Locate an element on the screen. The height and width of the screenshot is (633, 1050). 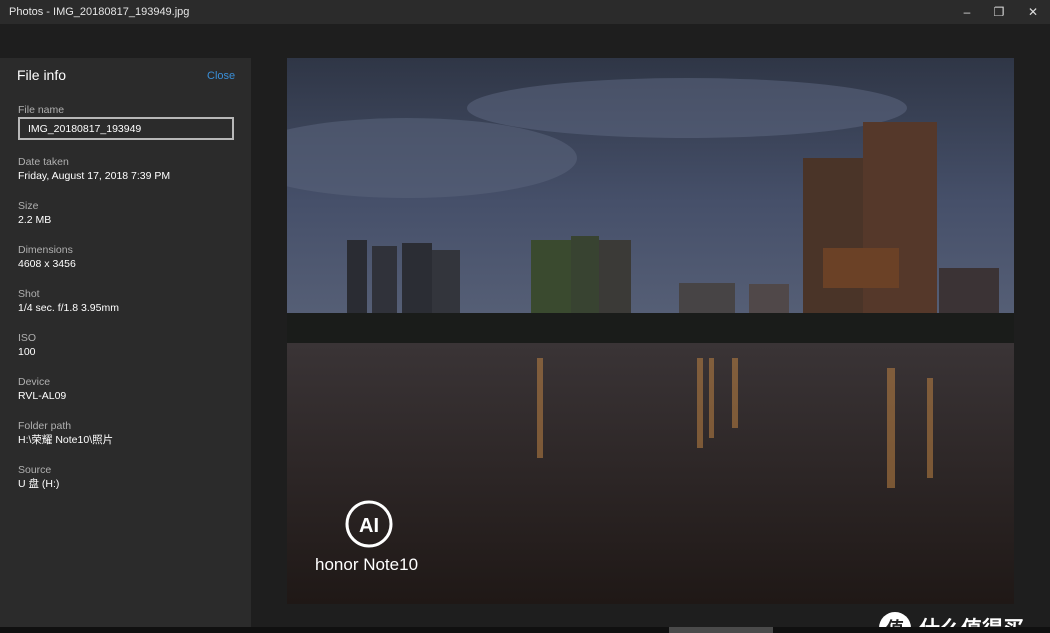
close-window-button: ✕ is located at coordinates (1033, 12).